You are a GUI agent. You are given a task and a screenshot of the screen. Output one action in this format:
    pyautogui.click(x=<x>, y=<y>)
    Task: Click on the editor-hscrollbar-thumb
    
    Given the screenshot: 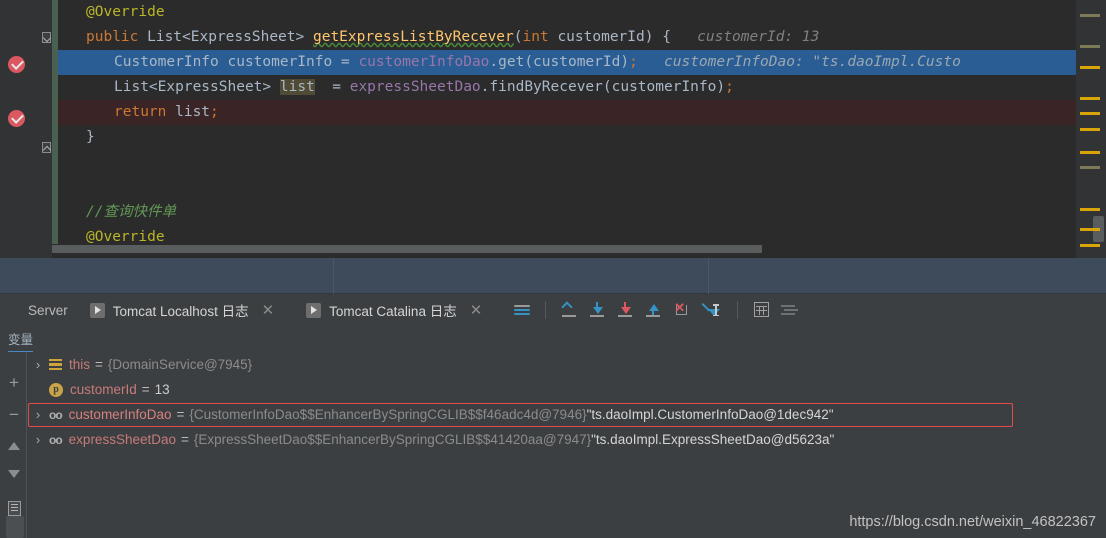 What is the action you would take?
    pyautogui.click(x=407, y=249)
    